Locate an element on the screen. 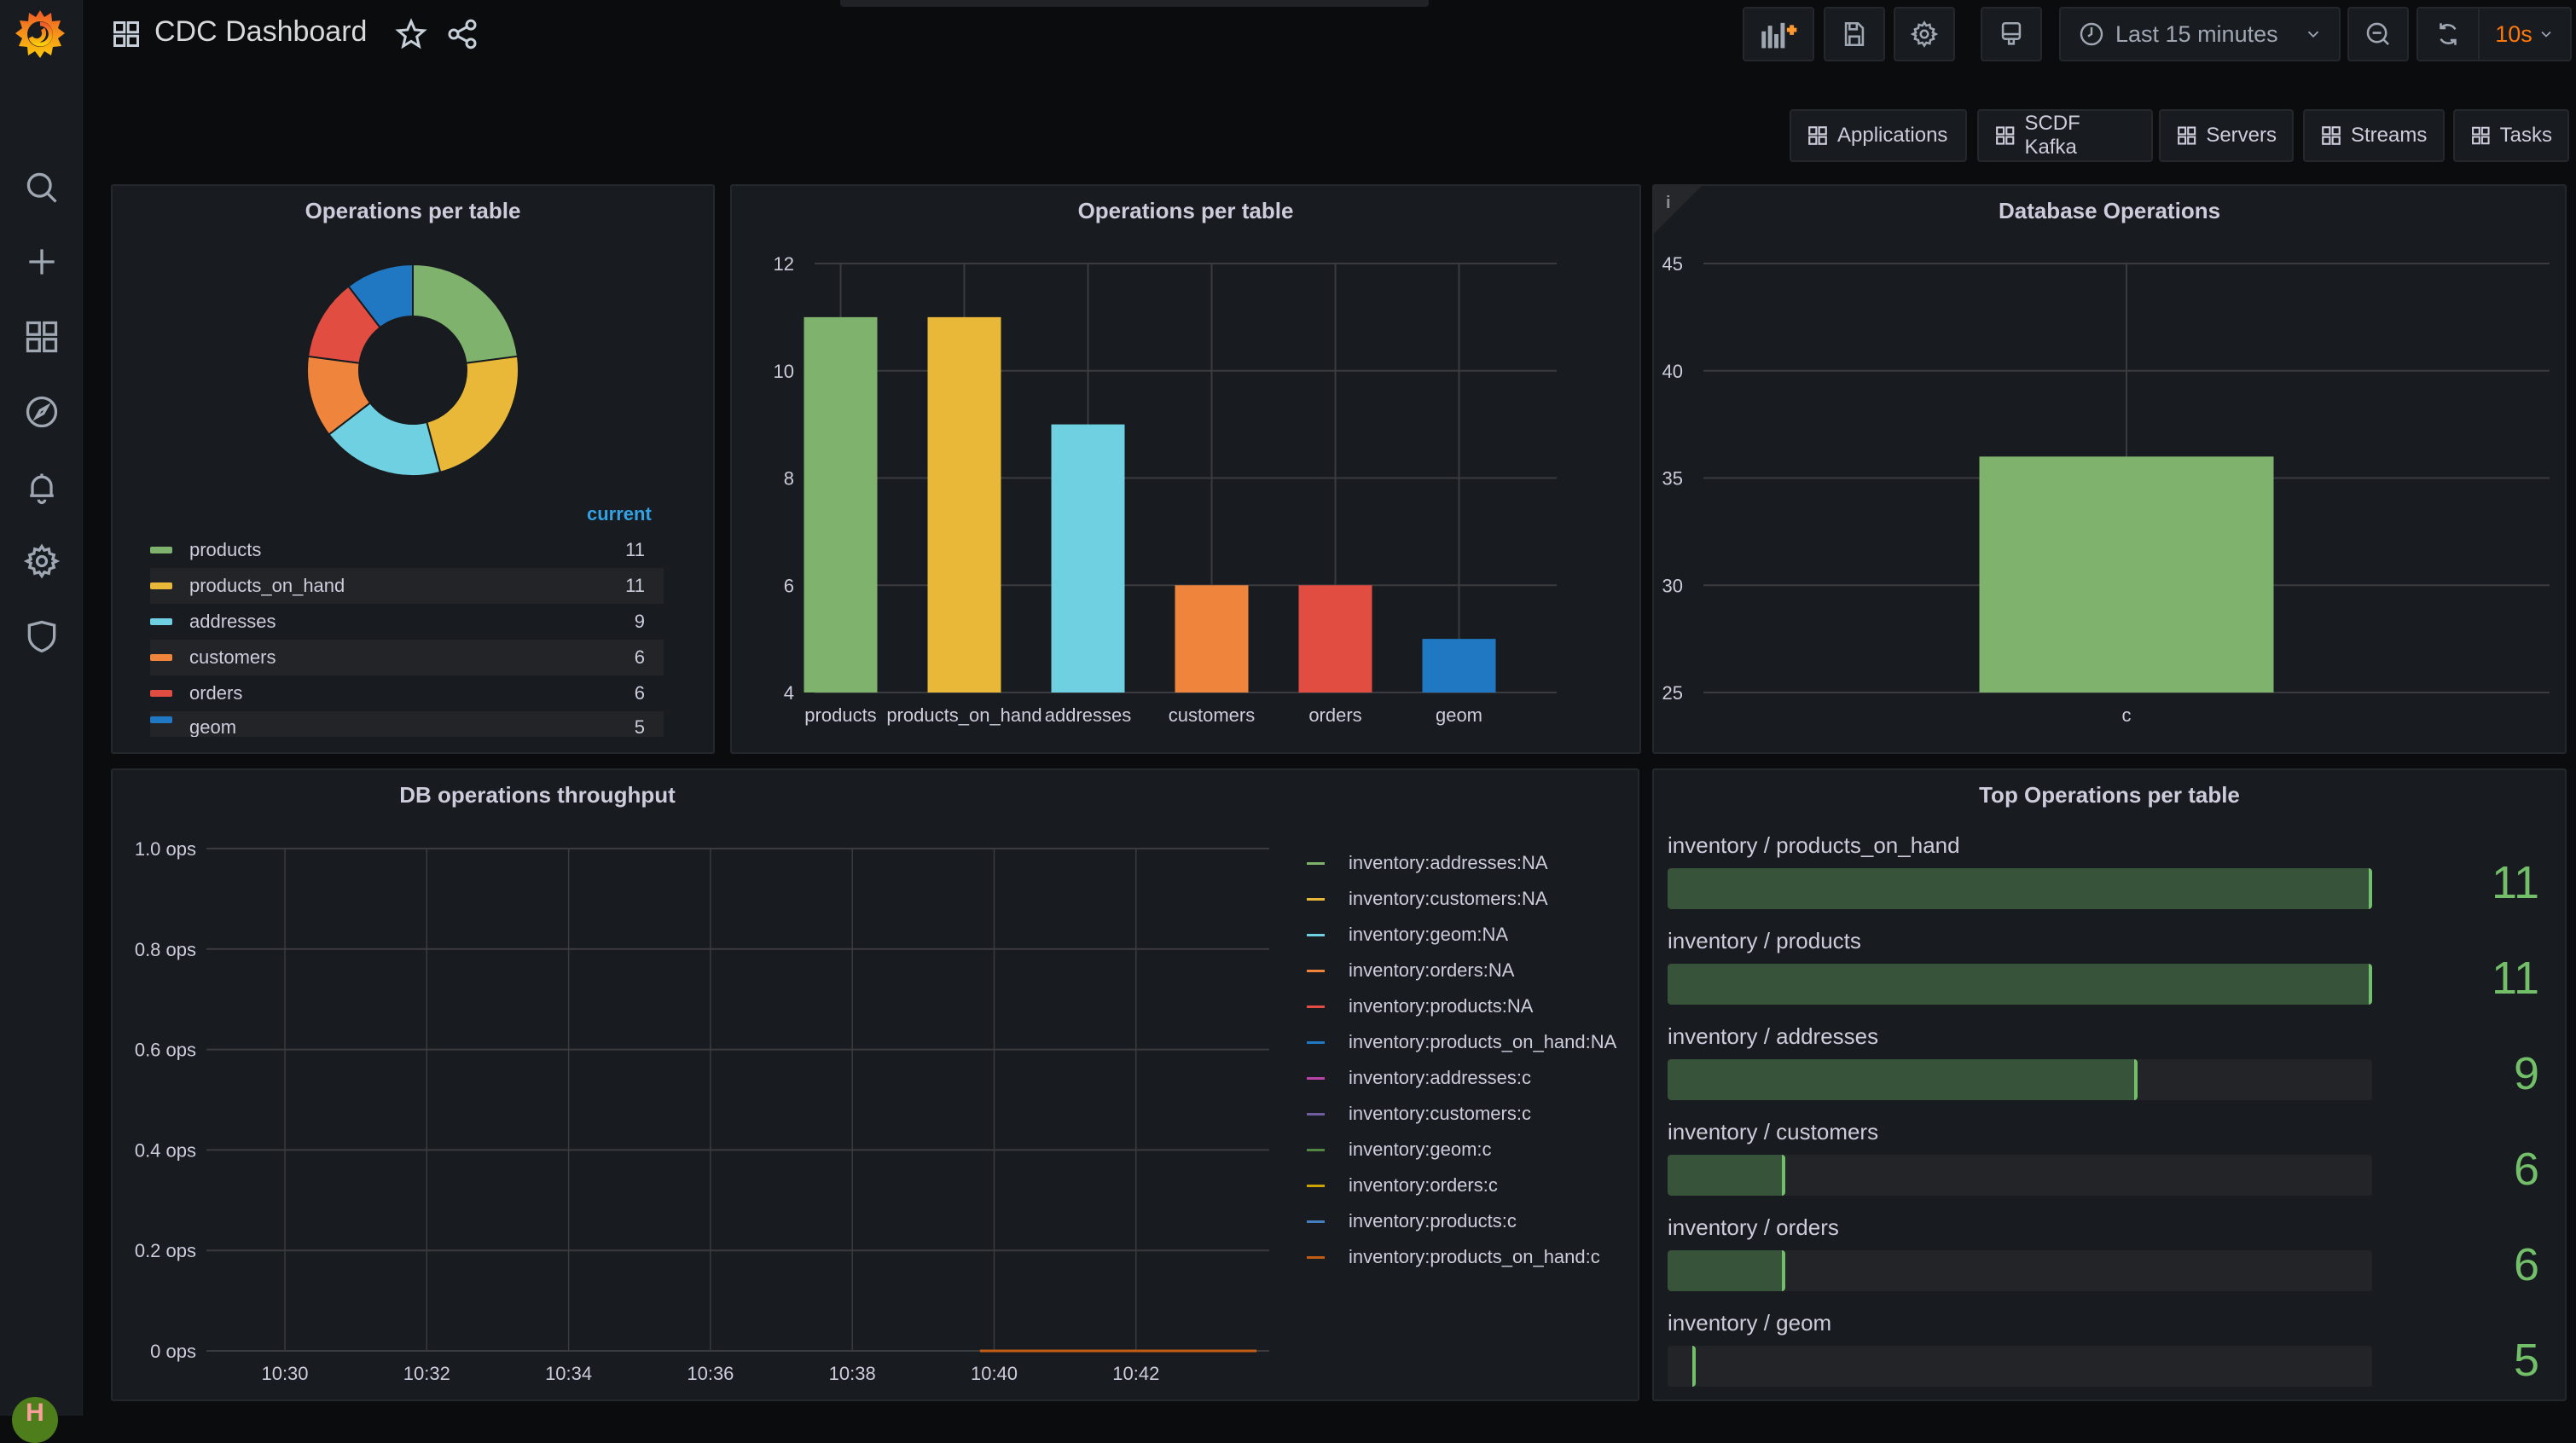  time-range-label: Last 15 minutes is located at coordinates (2196, 33).